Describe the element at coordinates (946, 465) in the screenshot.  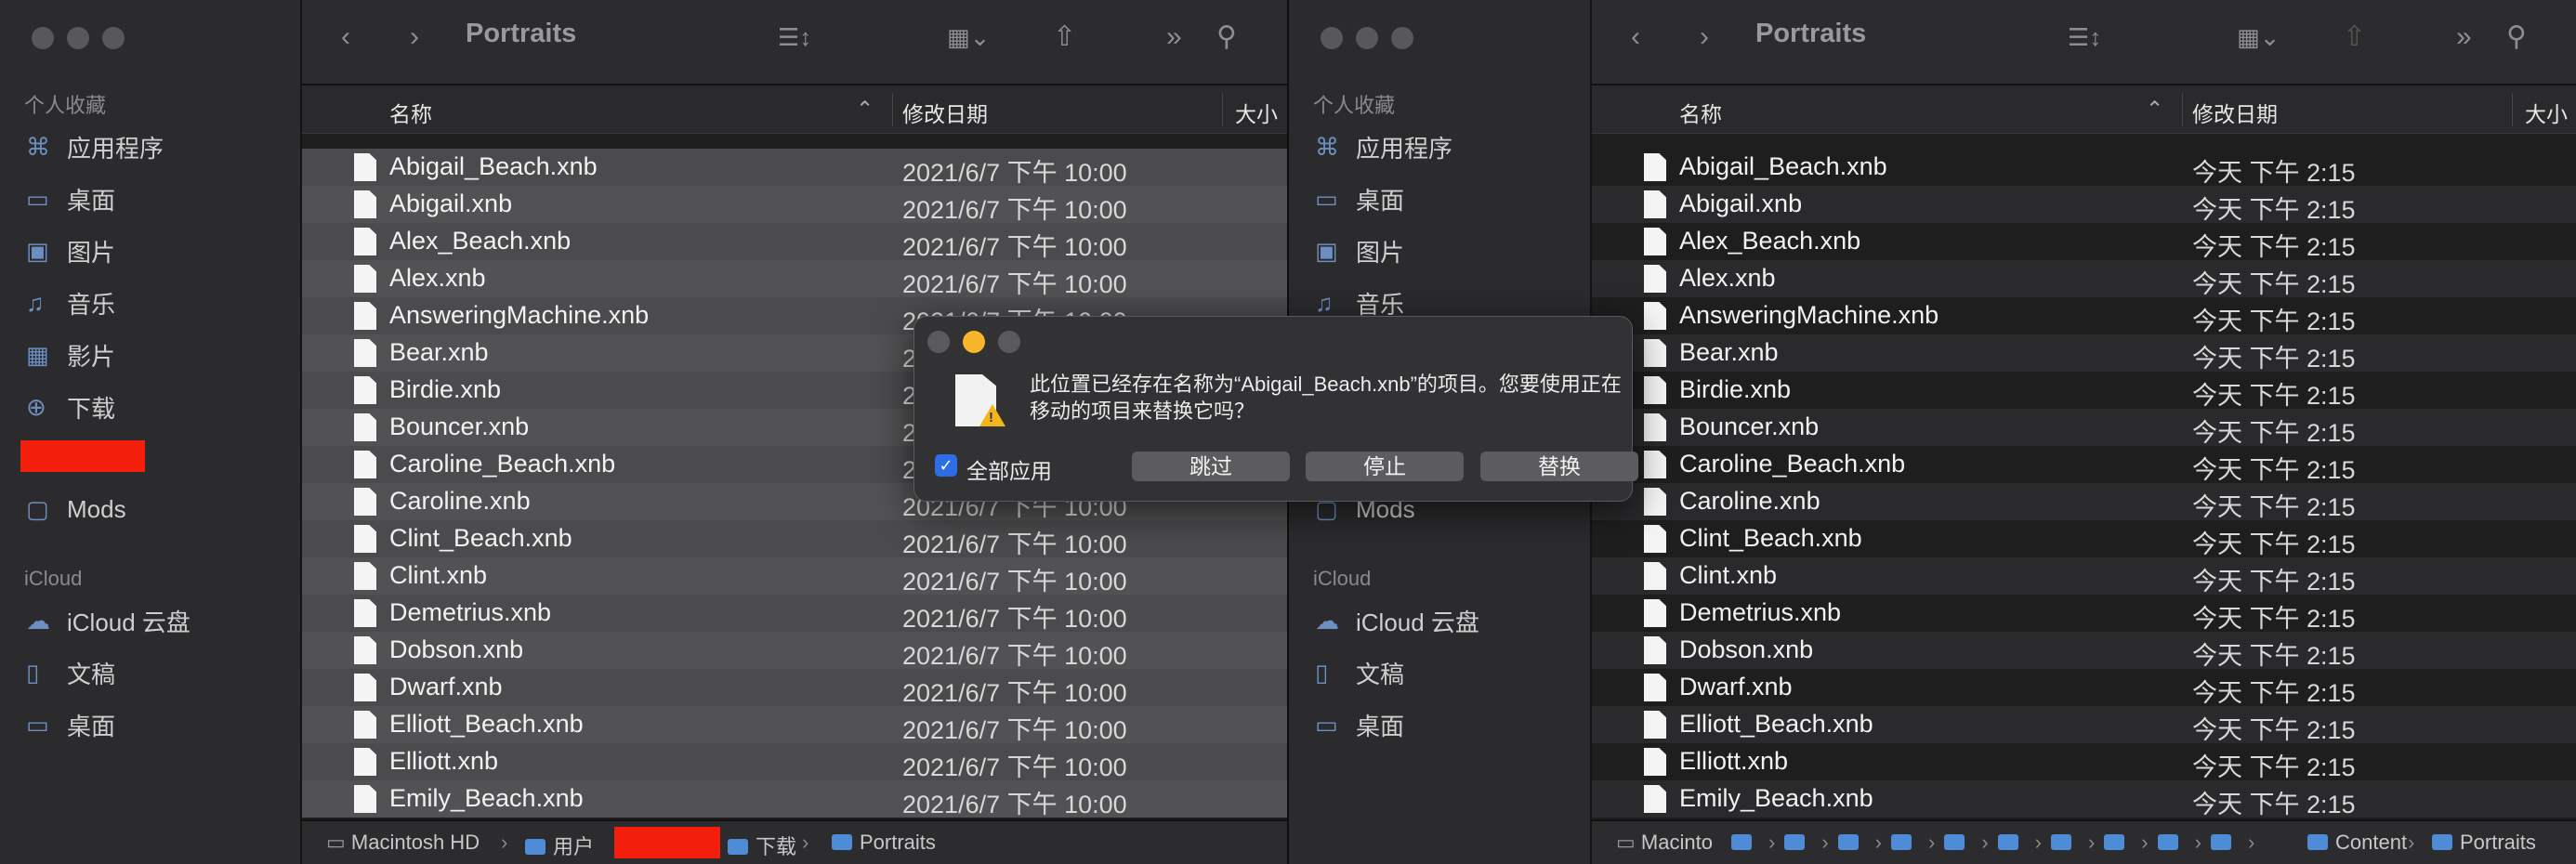
I see `apply-all-checkbox: ✓` at that location.